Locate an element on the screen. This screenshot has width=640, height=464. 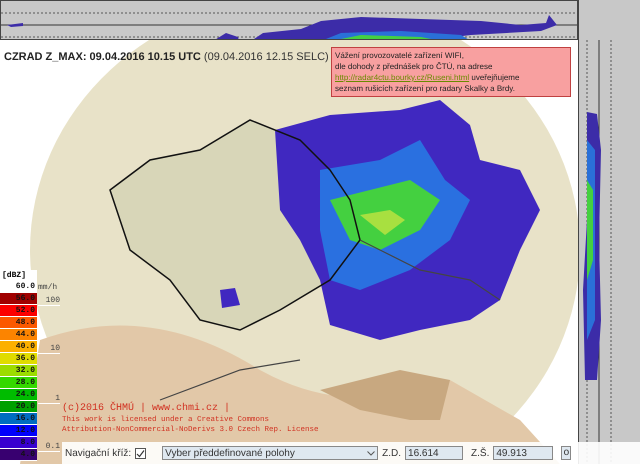
product-title: CZRAD Z_MAX: 09.04.2016 10.15 UTC is located at coordinates (102, 57).